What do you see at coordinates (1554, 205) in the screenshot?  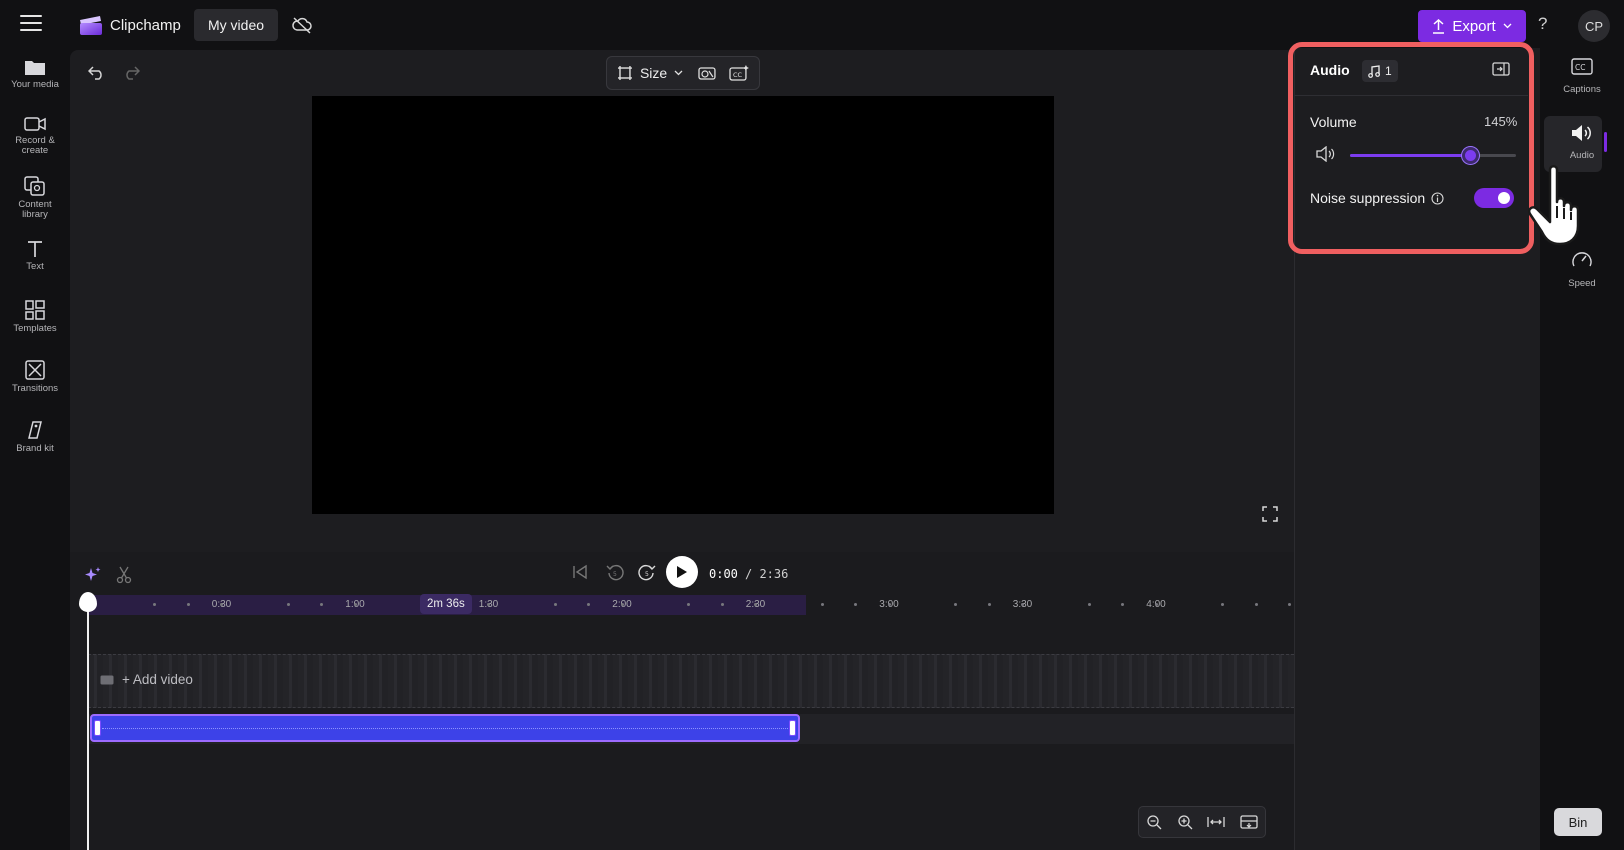 I see `pointing-hand-cursor-icon` at bounding box center [1554, 205].